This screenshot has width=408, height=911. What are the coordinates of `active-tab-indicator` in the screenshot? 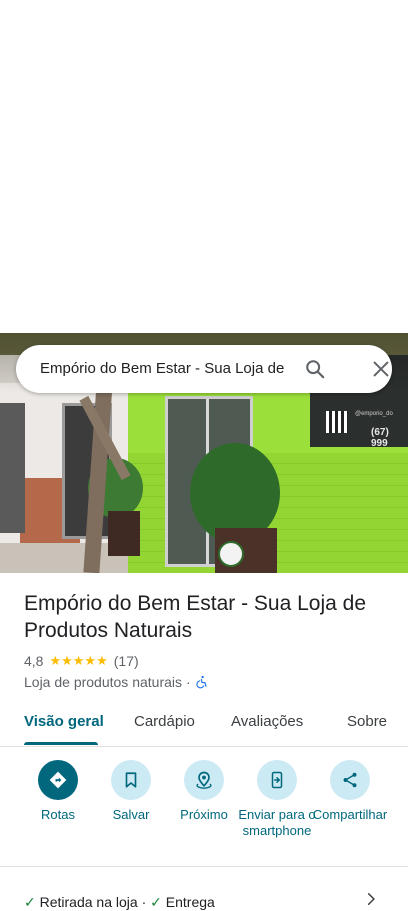 It's located at (61, 743).